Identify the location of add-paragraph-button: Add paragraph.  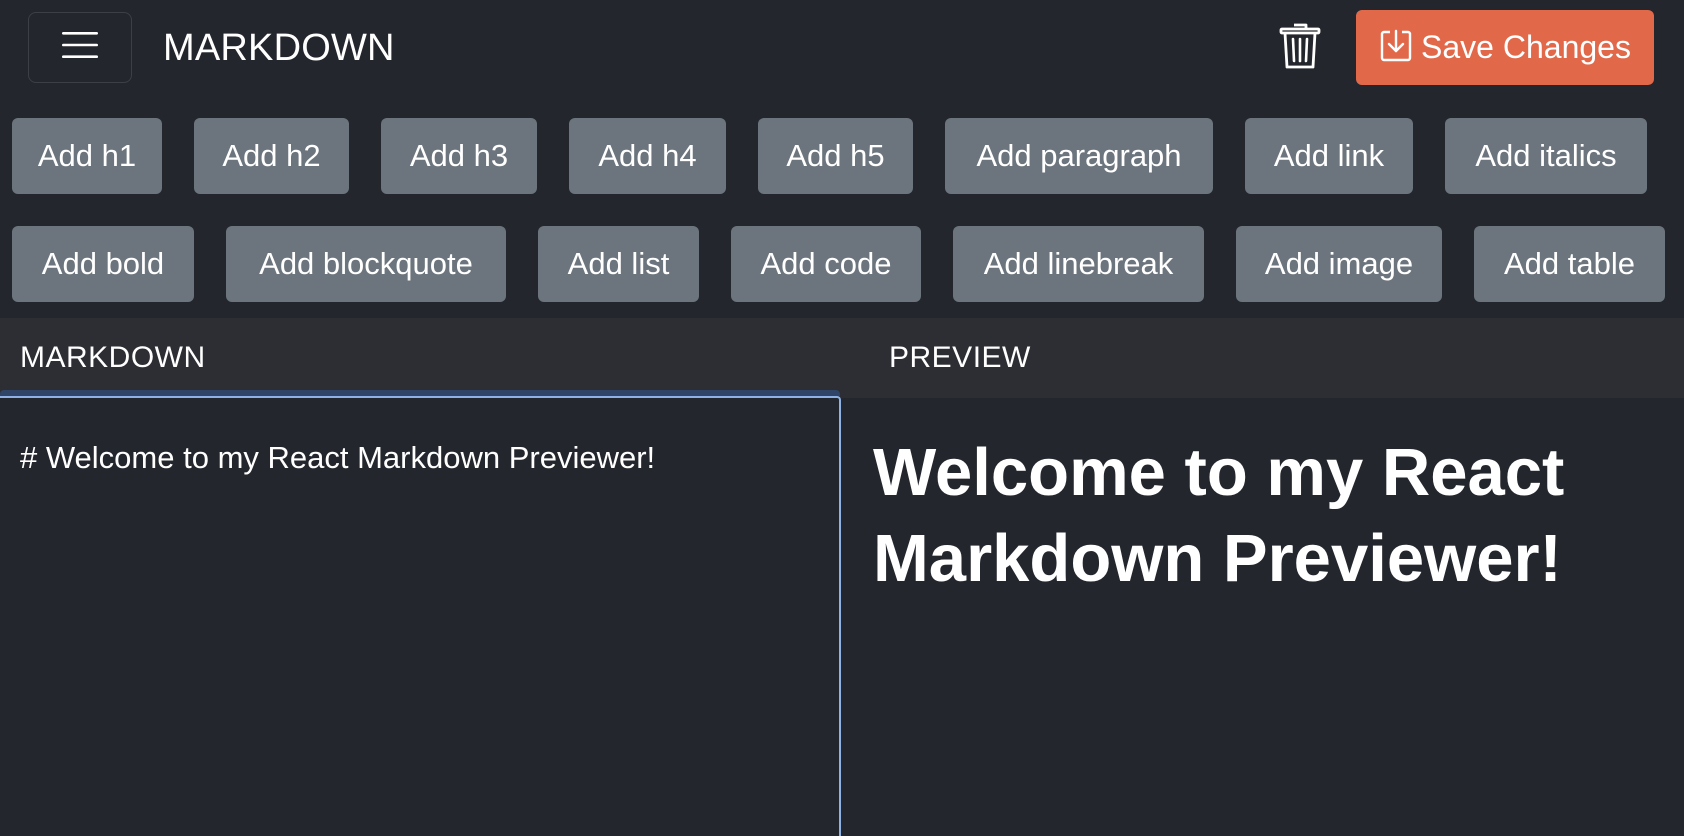
(1079, 156).